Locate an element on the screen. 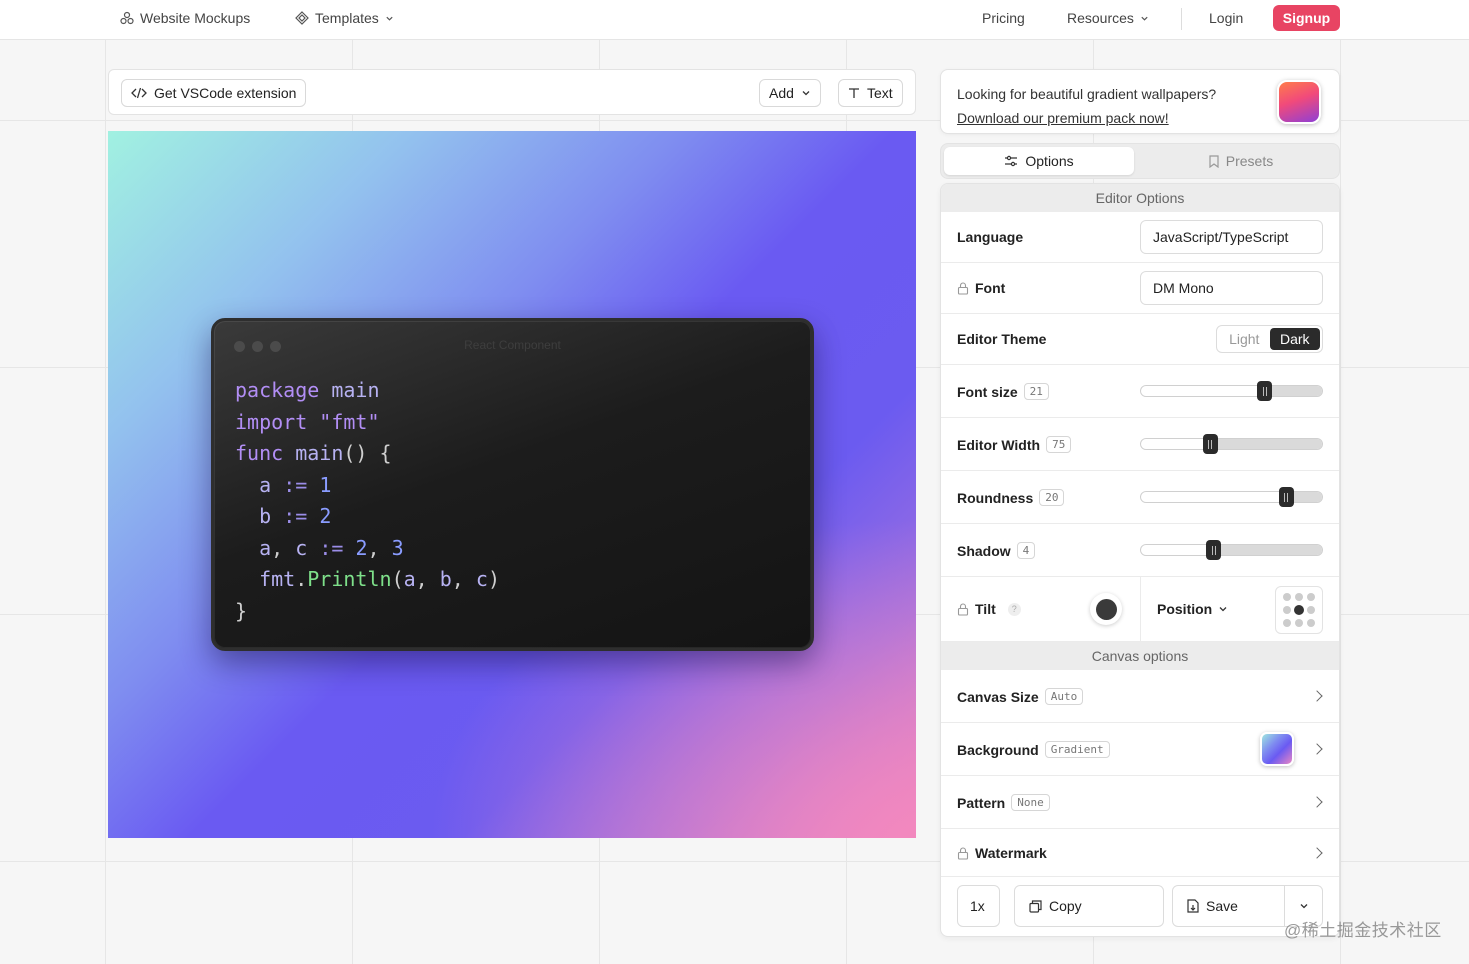 The height and width of the screenshot is (964, 1469). nav-templates: Templates is located at coordinates (344, 18).